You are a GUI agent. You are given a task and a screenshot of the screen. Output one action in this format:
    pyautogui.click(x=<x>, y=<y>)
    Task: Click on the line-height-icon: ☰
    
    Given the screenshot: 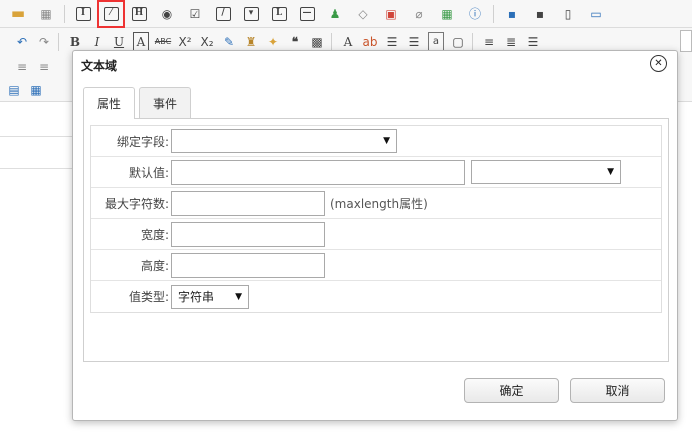 What is the action you would take?
    pyautogui.click(x=533, y=42)
    